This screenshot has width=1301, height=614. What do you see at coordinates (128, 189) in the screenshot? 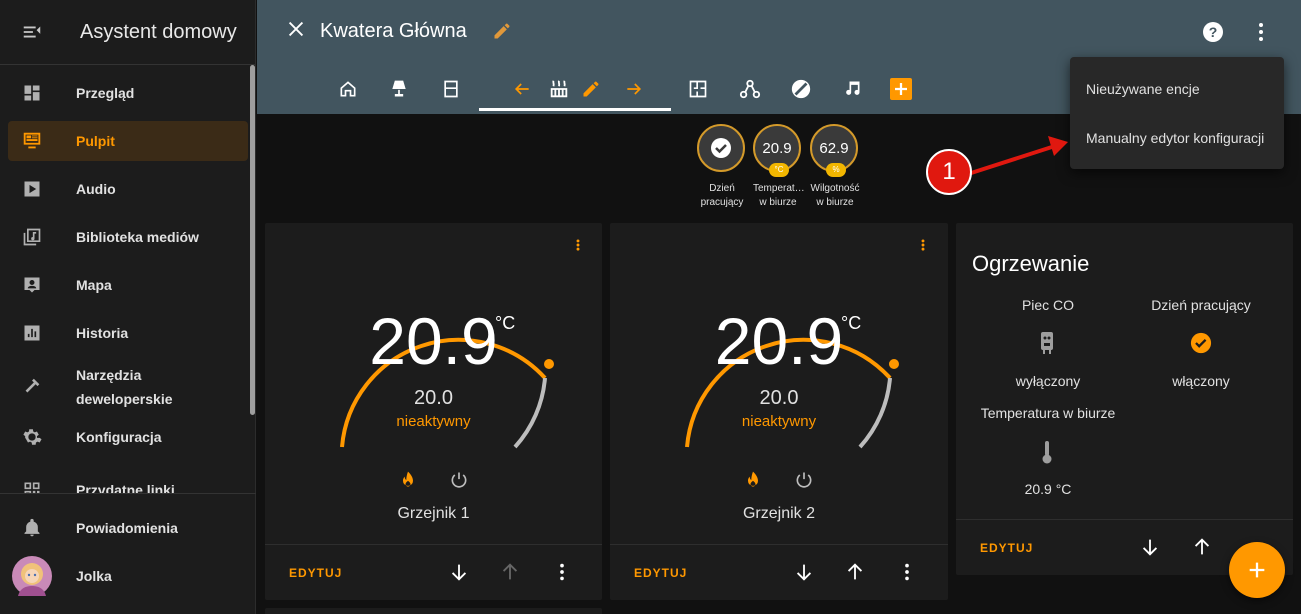
I see `sidebar-item-audio: Audio` at bounding box center [128, 189].